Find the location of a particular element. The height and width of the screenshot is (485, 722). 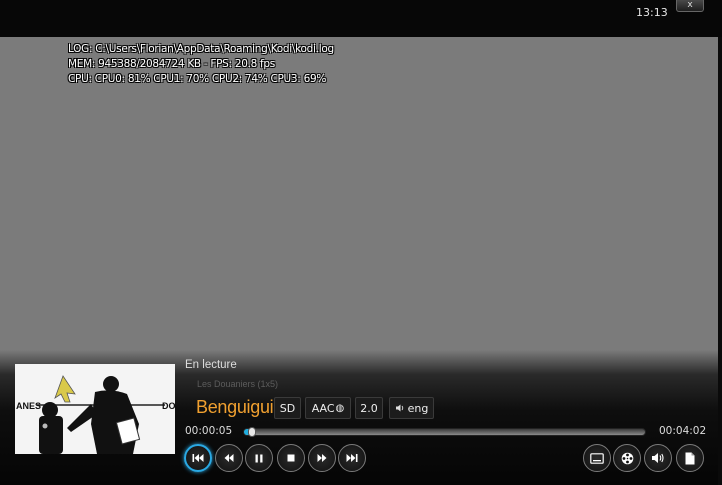

clock: 13:13 is located at coordinates (652, 12).